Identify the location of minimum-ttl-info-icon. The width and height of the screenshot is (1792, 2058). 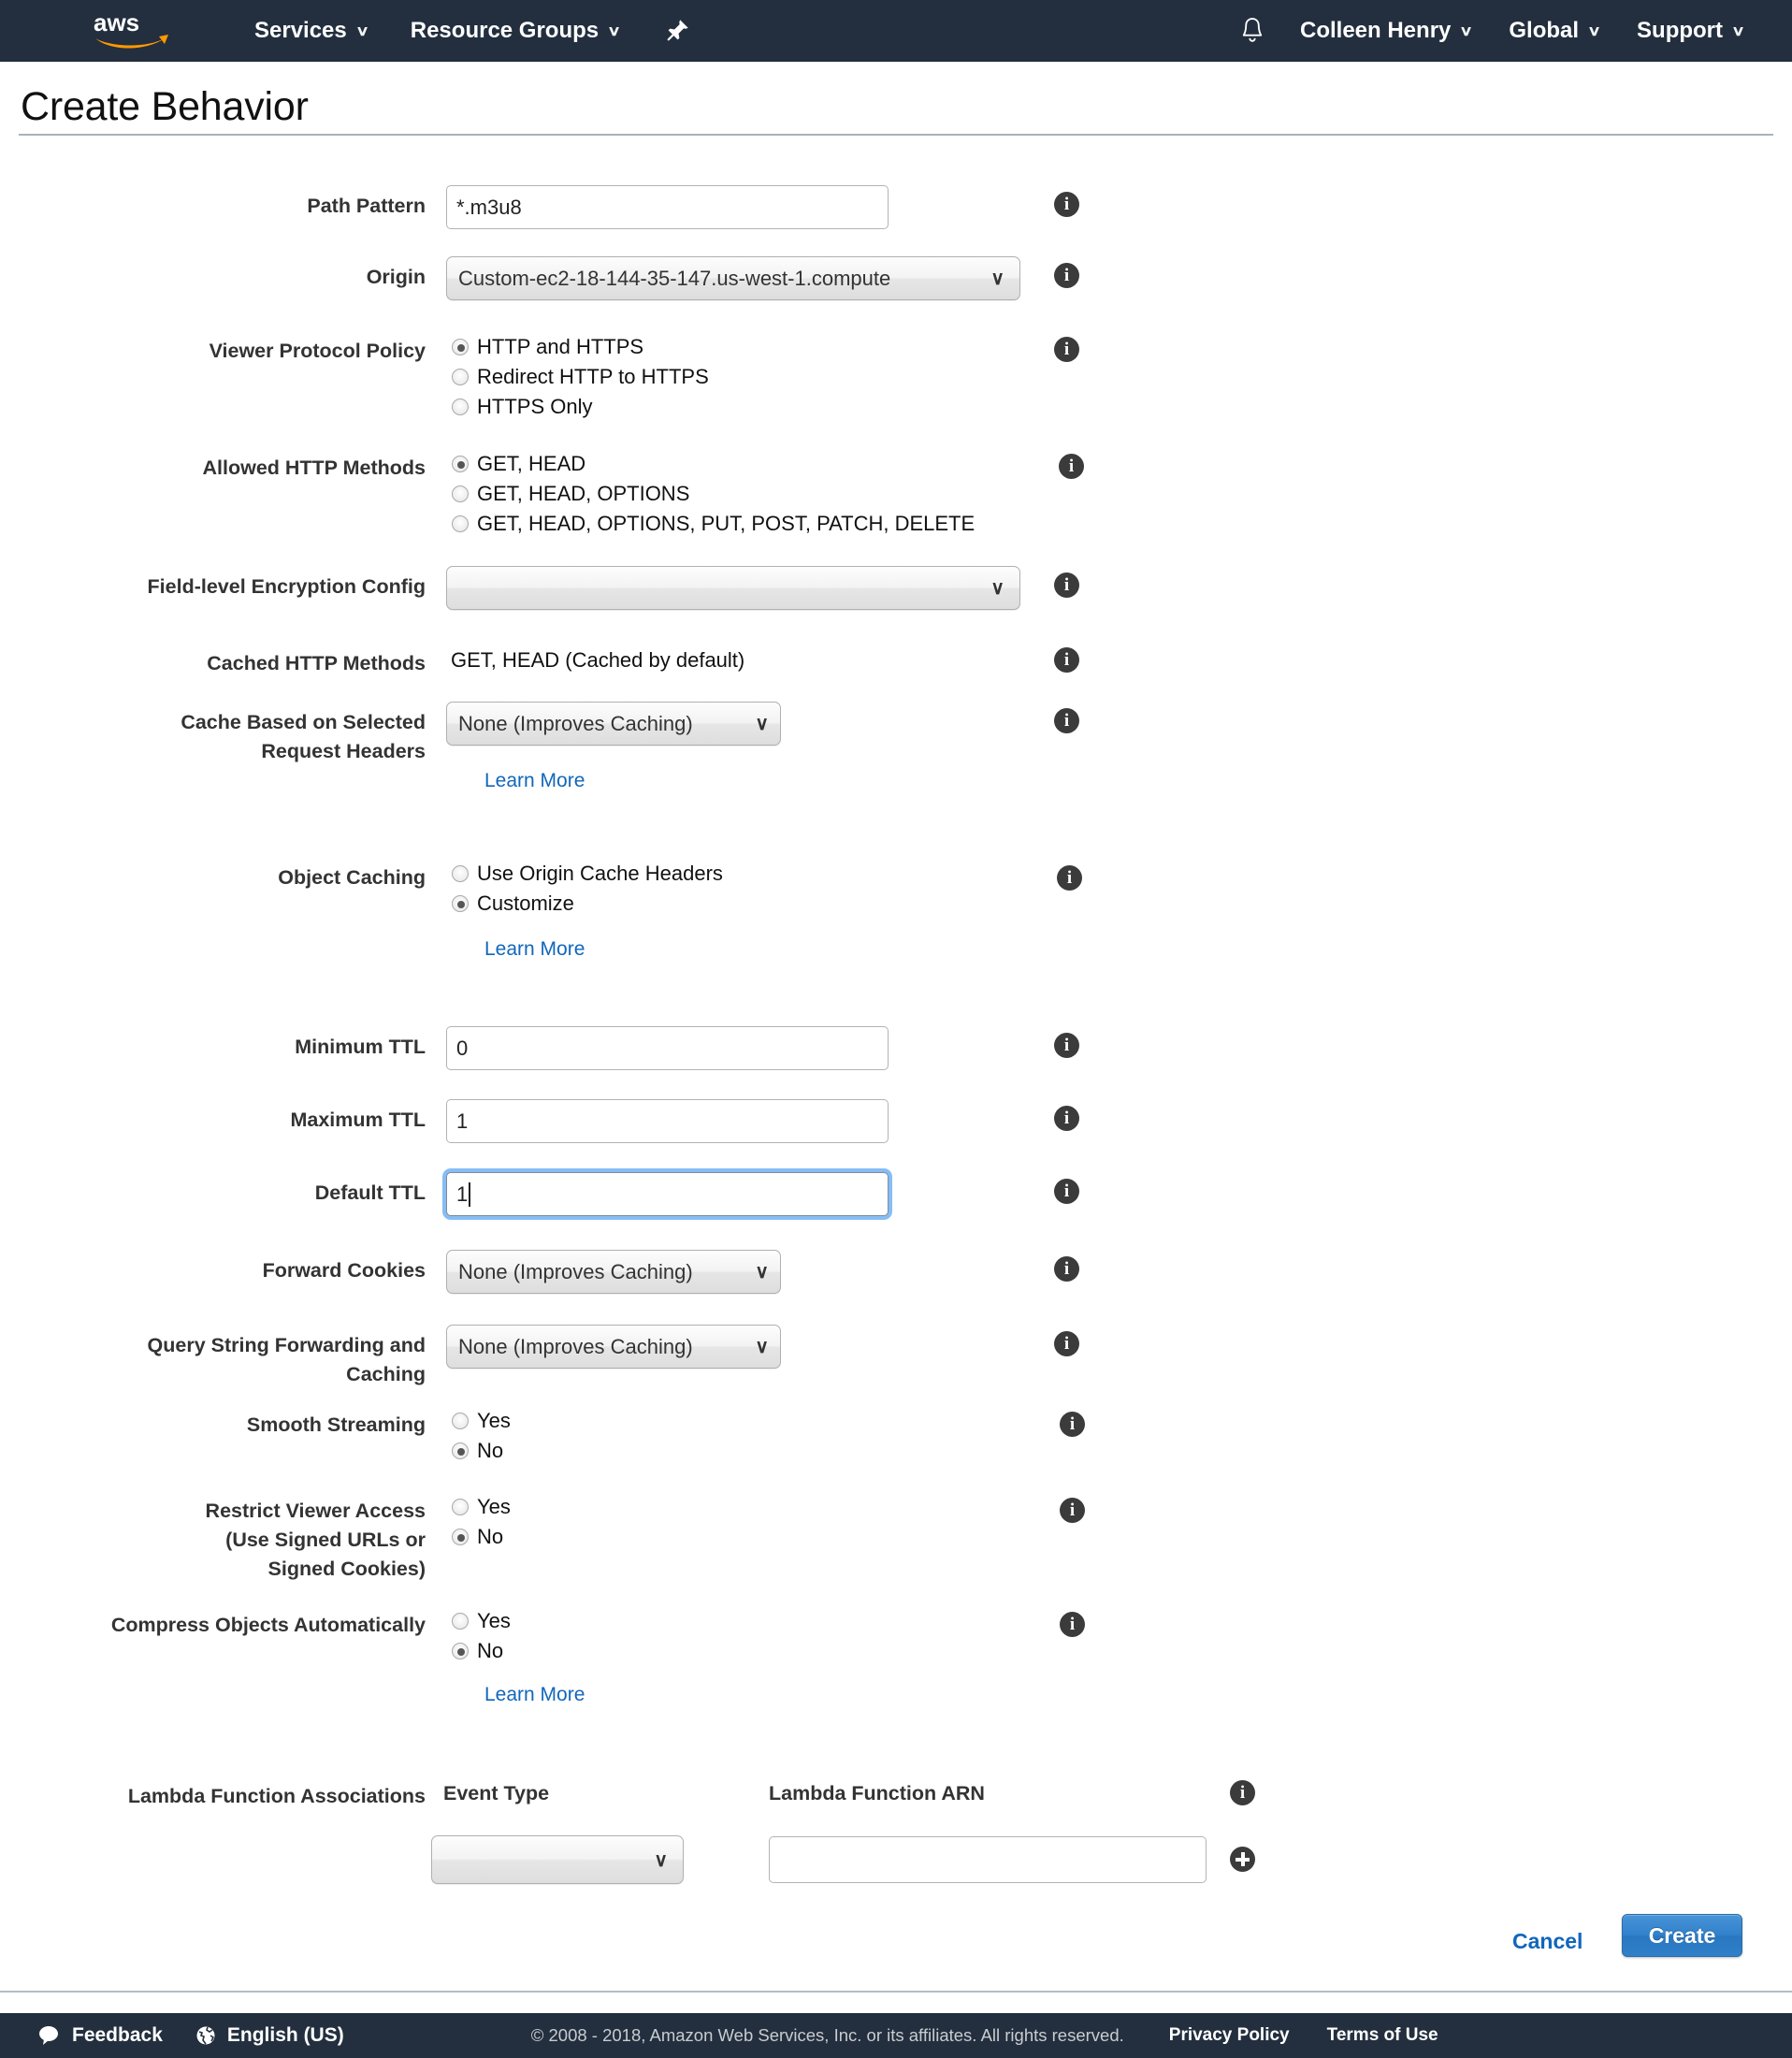
(1066, 1046).